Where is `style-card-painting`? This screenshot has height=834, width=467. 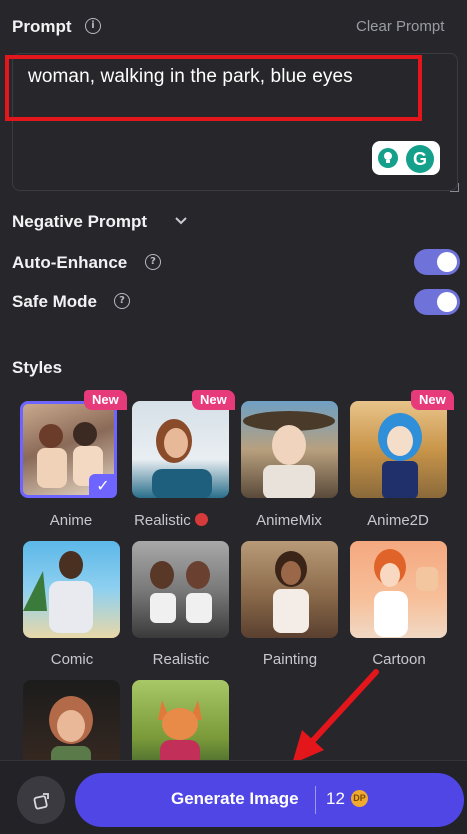
style-card-painting is located at coordinates (289, 589).